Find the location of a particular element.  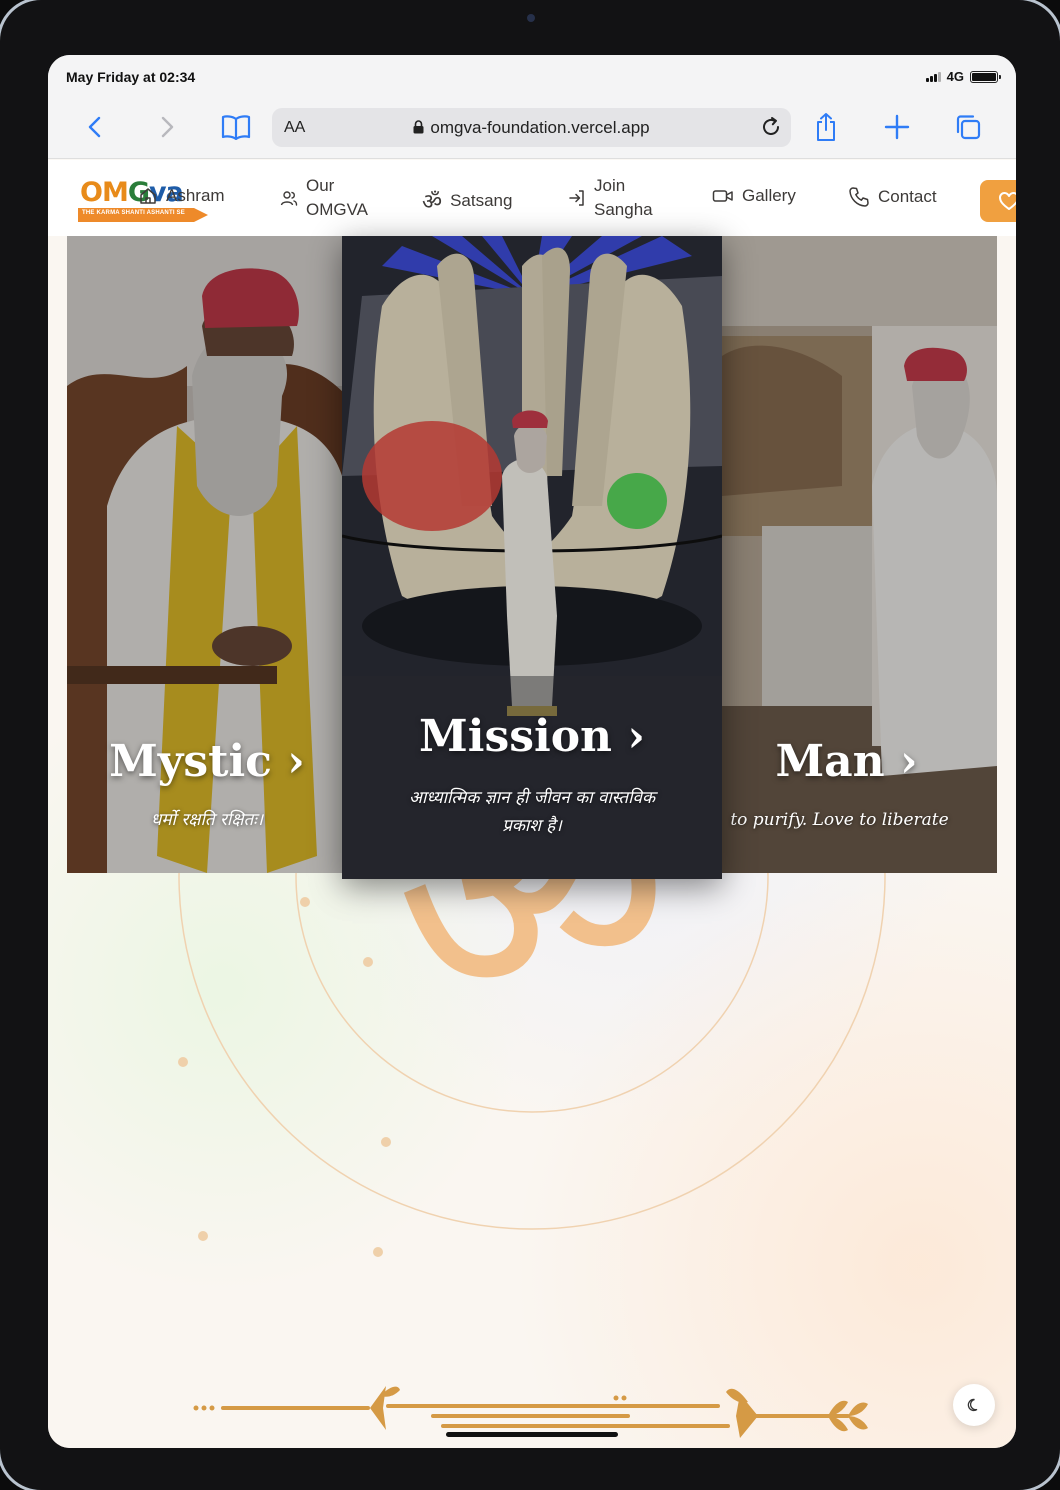

nav-item-gallery: Gallery is located at coordinates (754, 196).